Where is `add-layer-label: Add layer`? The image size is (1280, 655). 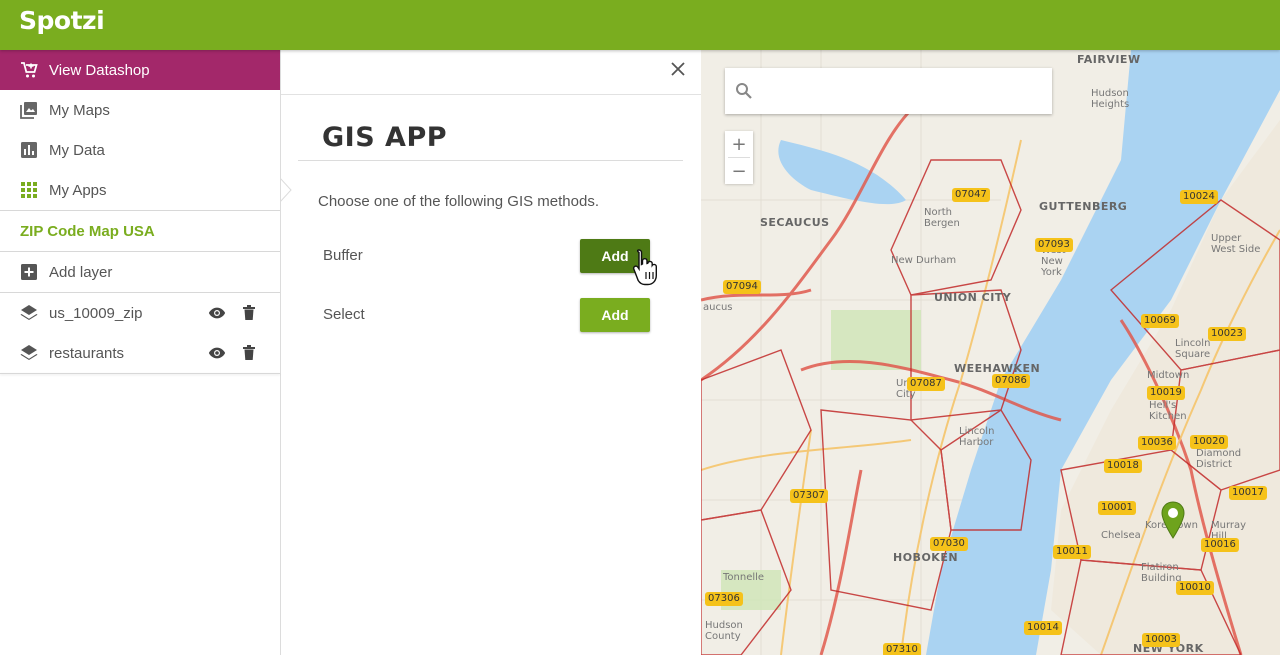
add-layer-label: Add layer is located at coordinates (81, 272).